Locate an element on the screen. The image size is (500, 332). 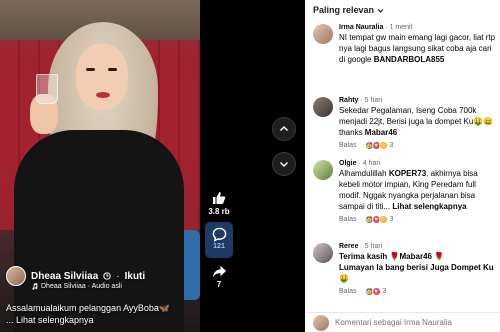
creator-avatar is located at coordinates (16, 276).